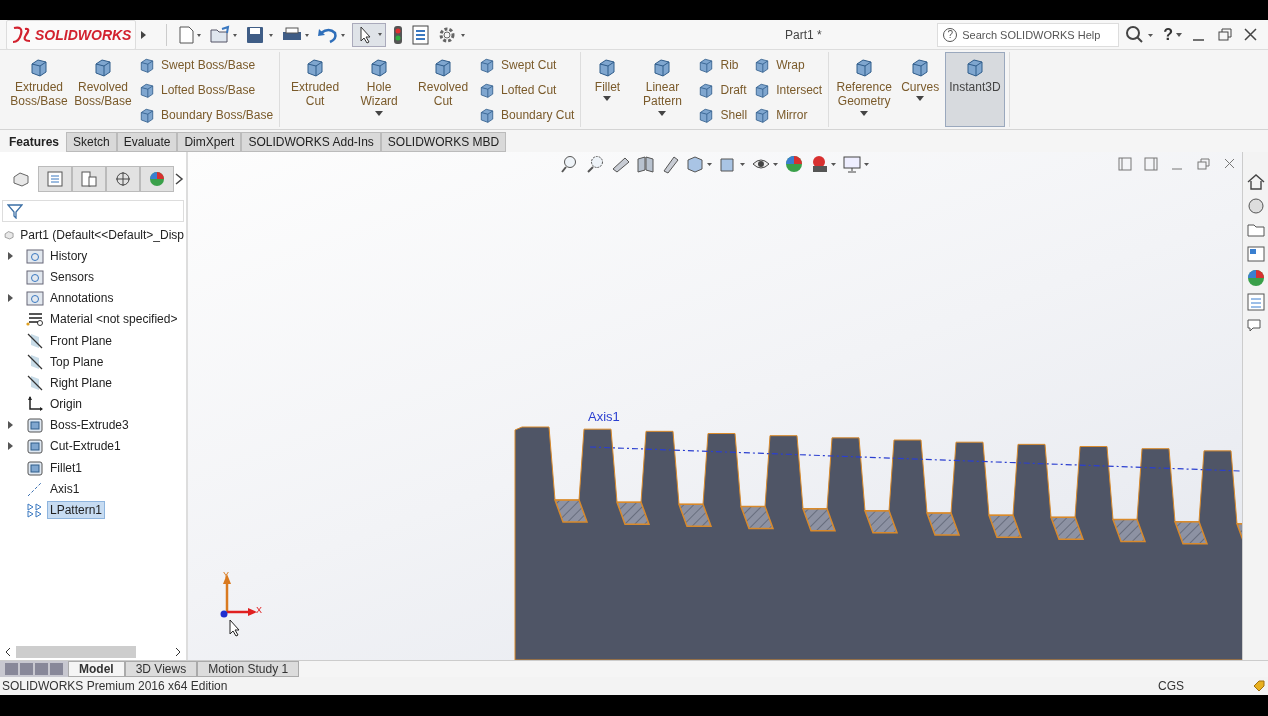  What do you see at coordinates (178, 652) in the screenshot?
I see `scroll-right-icon` at bounding box center [178, 652].